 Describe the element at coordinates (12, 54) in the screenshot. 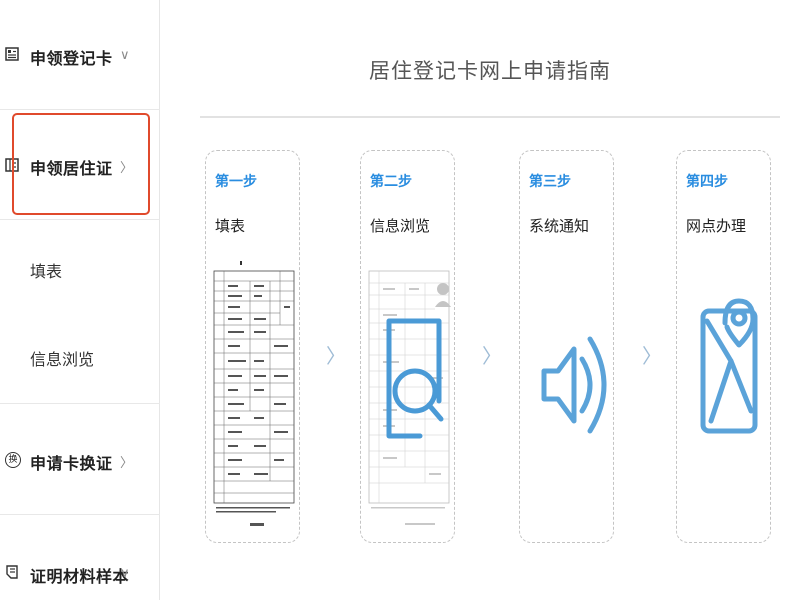

I see `register-card-icon` at that location.